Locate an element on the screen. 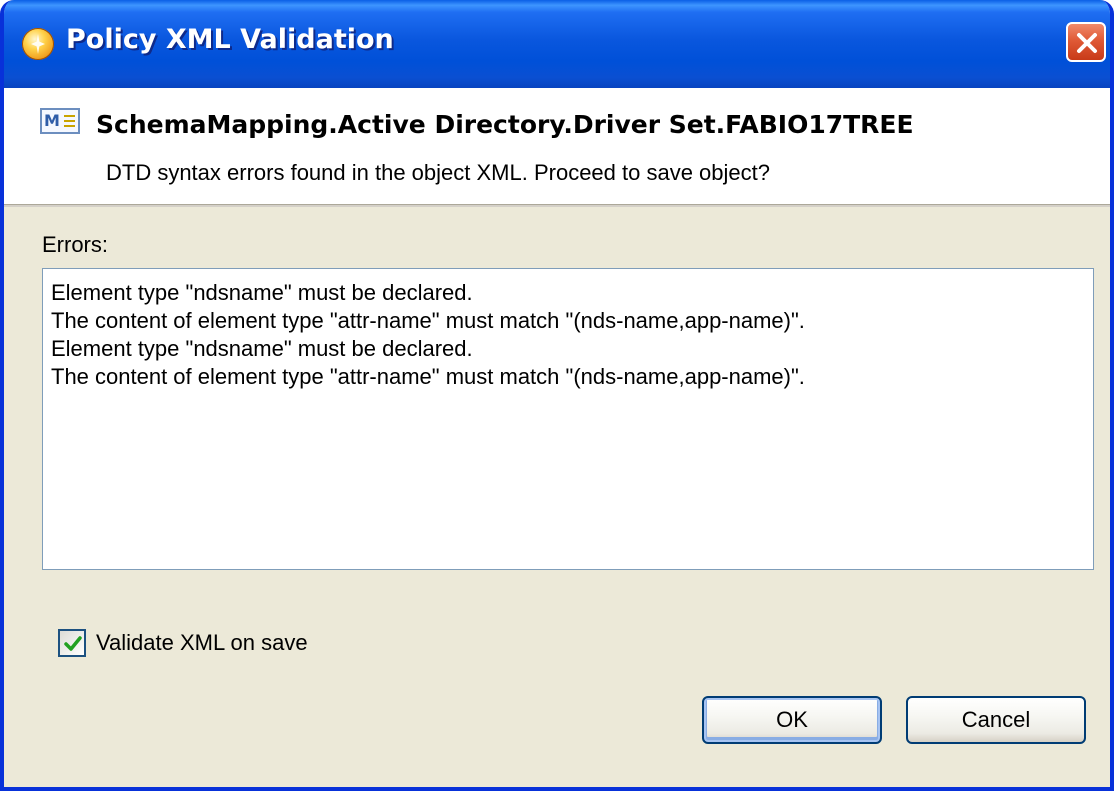 The image size is (1114, 791). checkmark-icon is located at coordinates (73, 643).